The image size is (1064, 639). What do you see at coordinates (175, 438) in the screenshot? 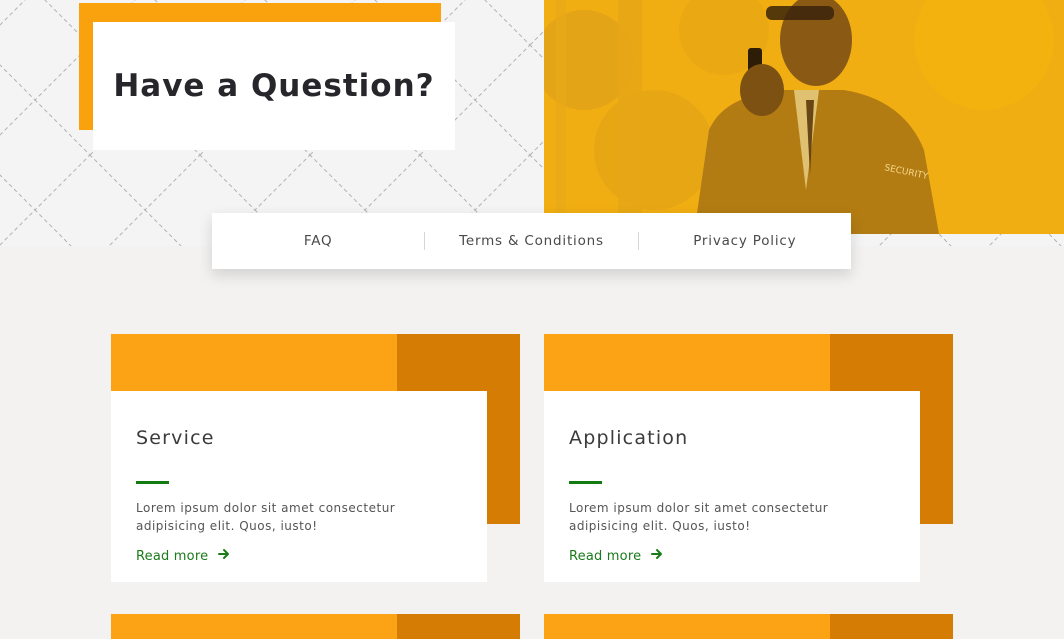
I see `card-title: Service` at bounding box center [175, 438].